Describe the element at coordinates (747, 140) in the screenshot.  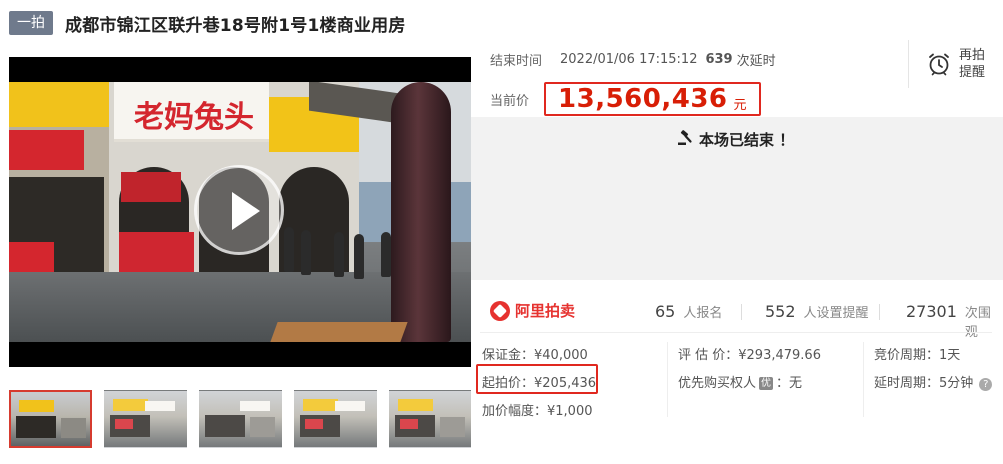
I see `auction-ended-text: 本场已结束 ！` at that location.